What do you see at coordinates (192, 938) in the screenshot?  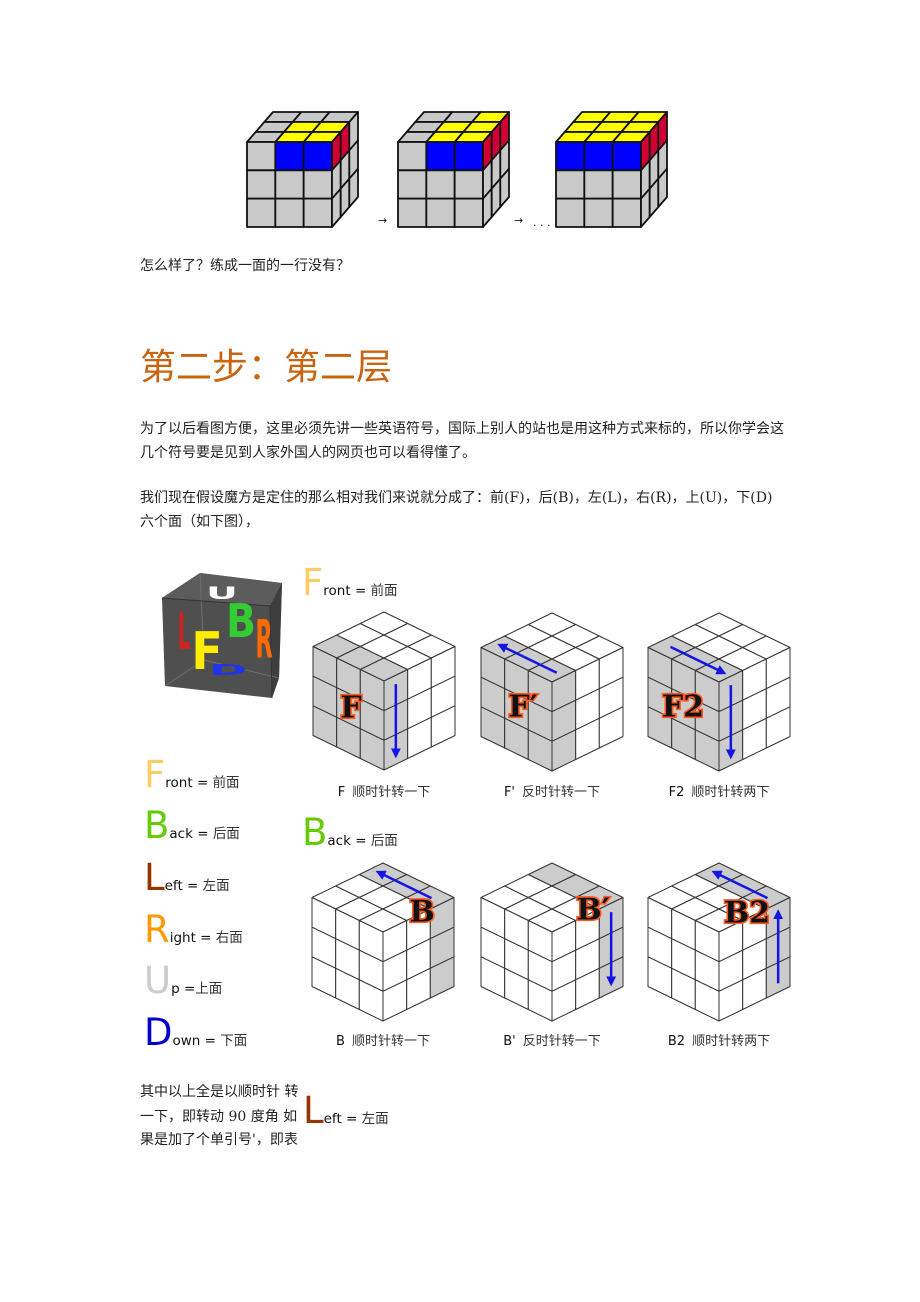 I see `legend-rest: ight =` at bounding box center [192, 938].